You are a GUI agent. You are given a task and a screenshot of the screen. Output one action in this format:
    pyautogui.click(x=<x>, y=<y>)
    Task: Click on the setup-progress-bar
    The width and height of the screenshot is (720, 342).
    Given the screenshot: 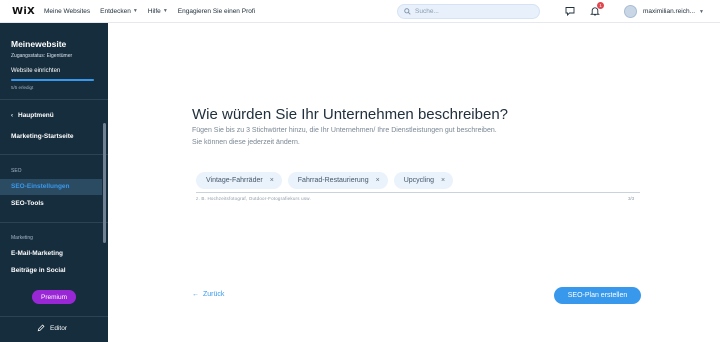 What is the action you would take?
    pyautogui.click(x=52, y=80)
    